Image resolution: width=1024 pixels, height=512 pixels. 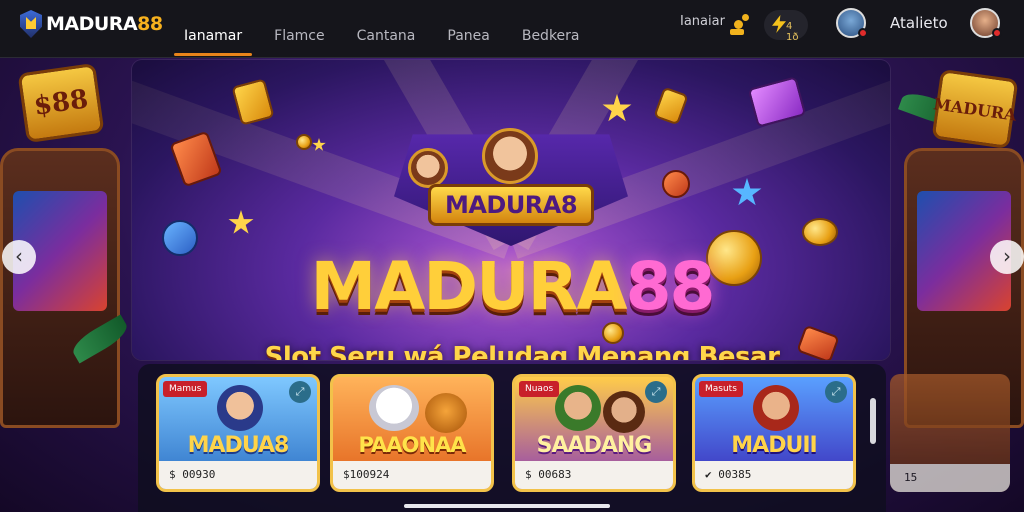 I want to click on main-nav: Ianamar Flamce Cantana Panea Bedkera, so click(x=382, y=29).